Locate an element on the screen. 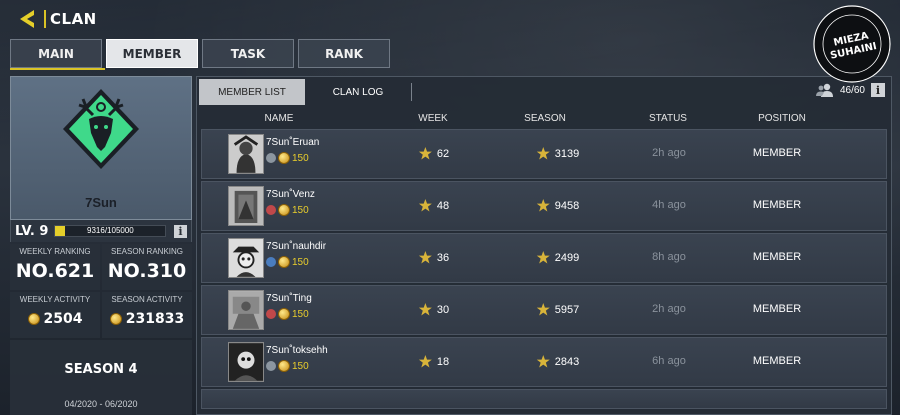 The width and height of the screenshot is (900, 415). week-value: 36 is located at coordinates (443, 257).